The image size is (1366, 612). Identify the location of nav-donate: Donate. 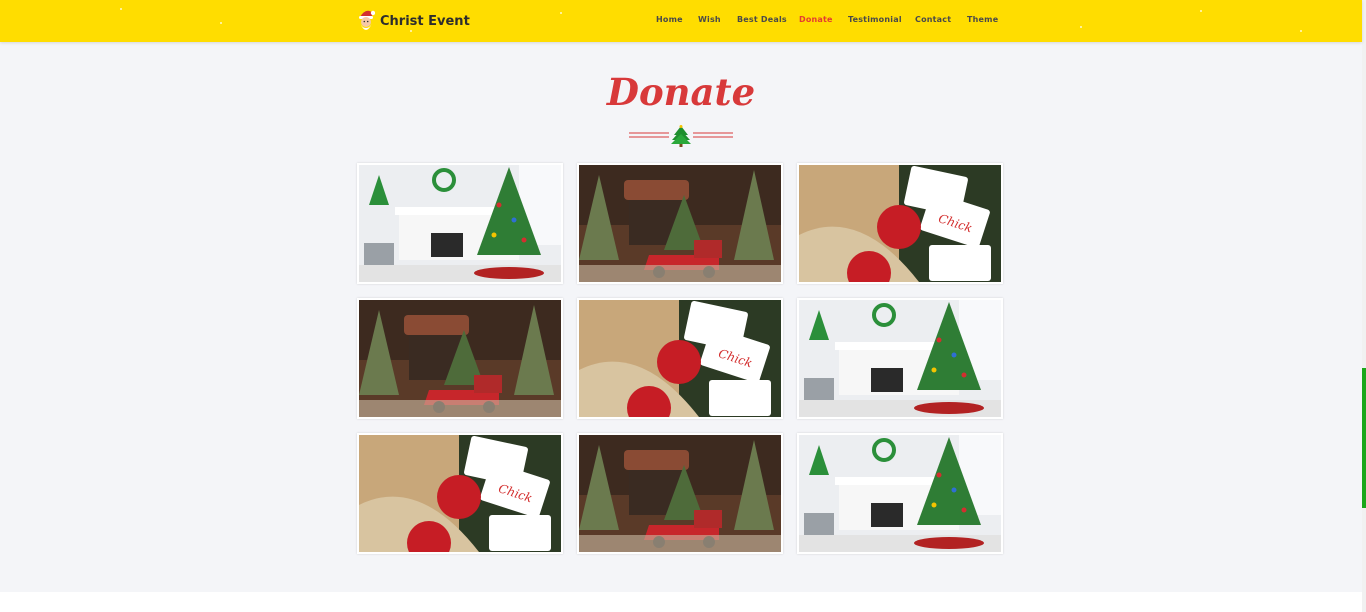
(816, 19).